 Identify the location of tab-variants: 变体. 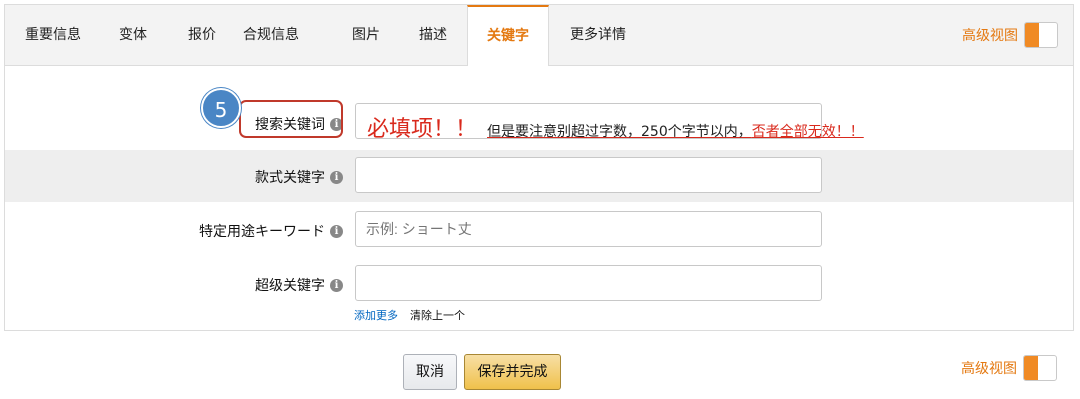
(133, 35).